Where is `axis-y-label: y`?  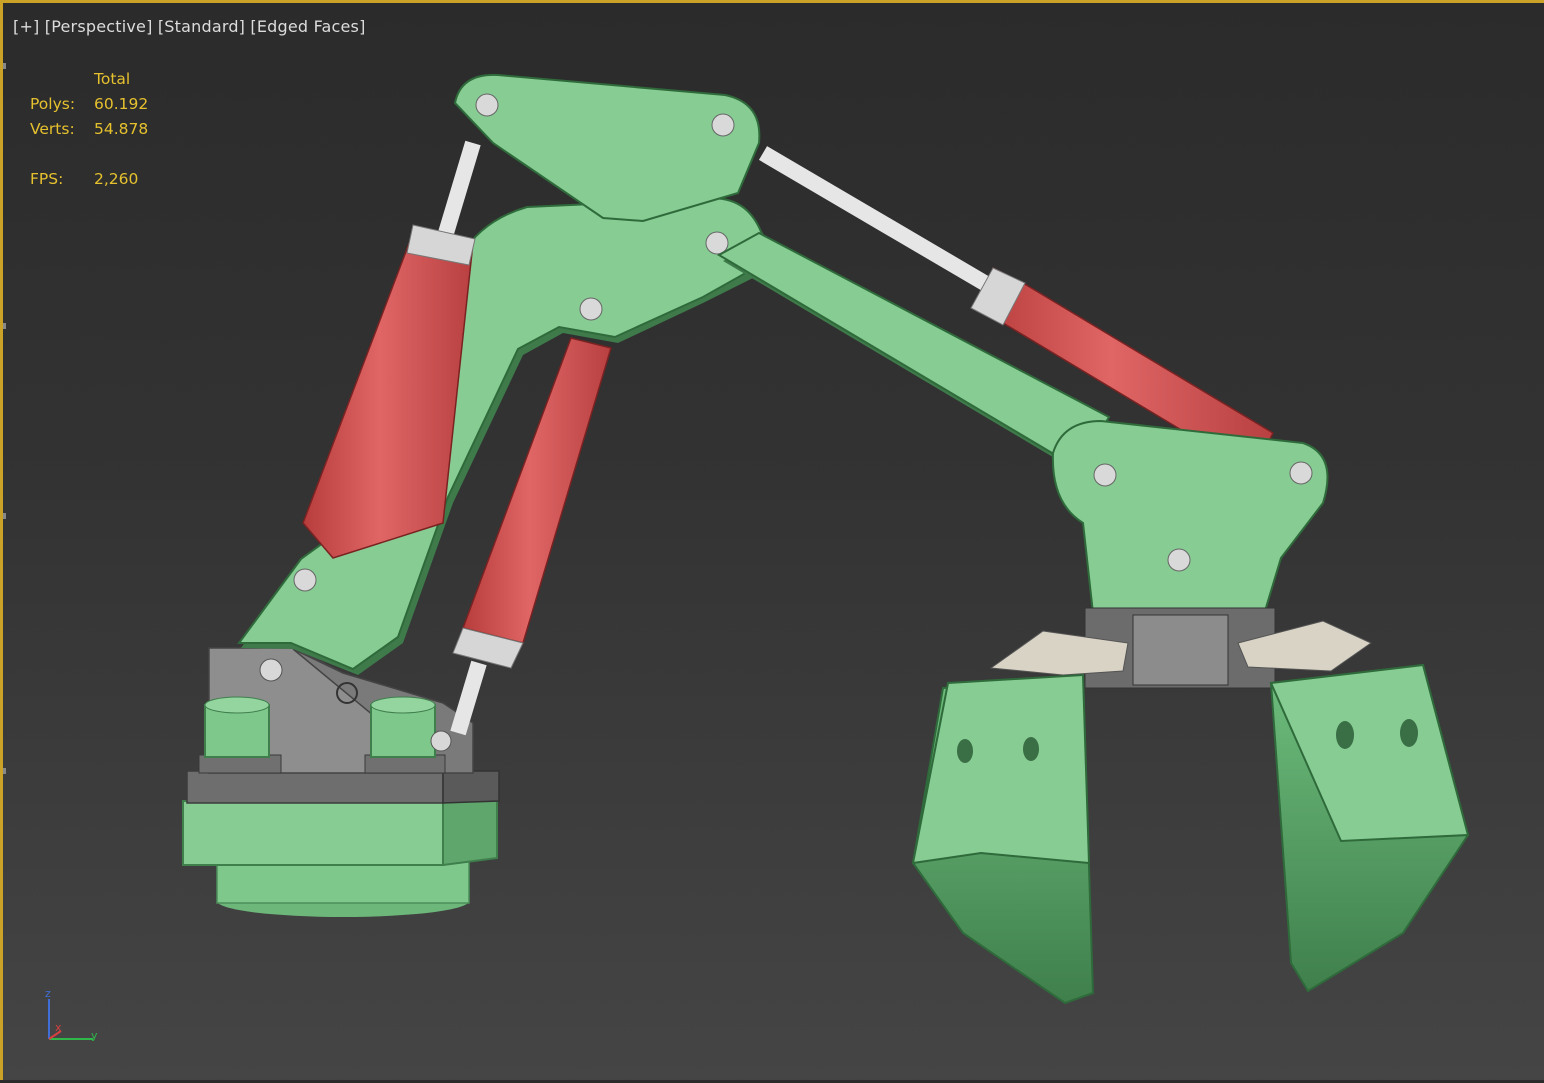 axis-y-label: y is located at coordinates (94, 1035).